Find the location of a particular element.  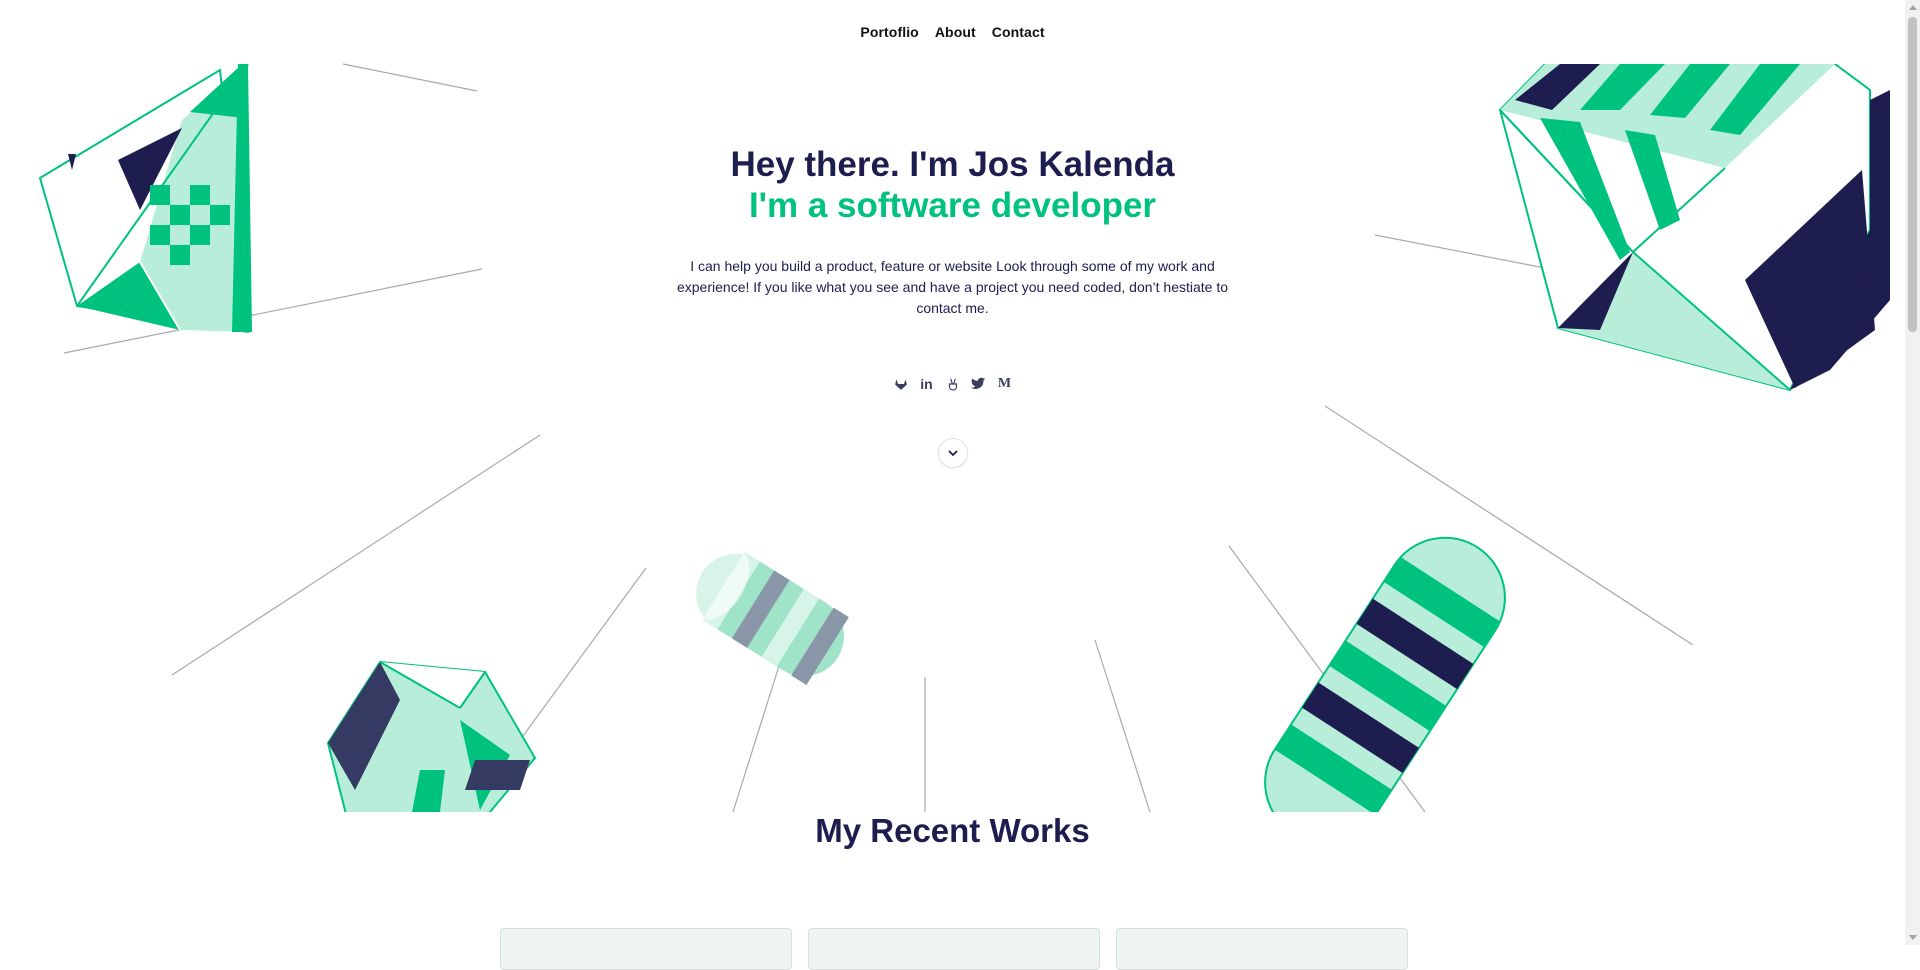

angellist-icon is located at coordinates (953, 384).